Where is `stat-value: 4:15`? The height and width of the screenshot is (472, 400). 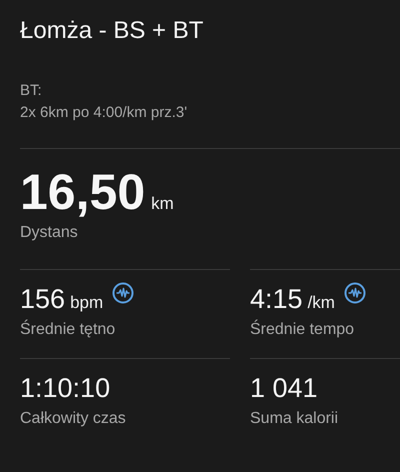
stat-value: 4:15 is located at coordinates (276, 299).